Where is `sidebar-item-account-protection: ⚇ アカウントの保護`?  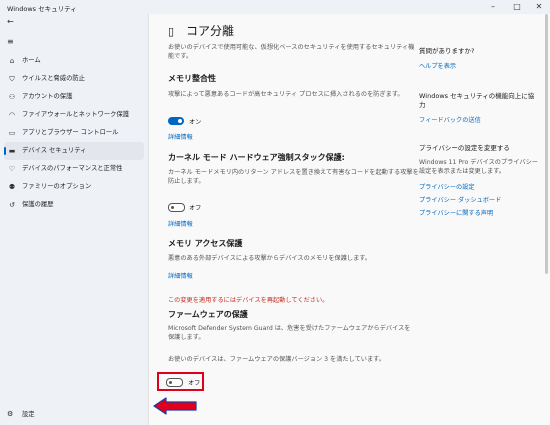 sidebar-item-account-protection: ⚇ アカウントの保護 is located at coordinates (74, 97).